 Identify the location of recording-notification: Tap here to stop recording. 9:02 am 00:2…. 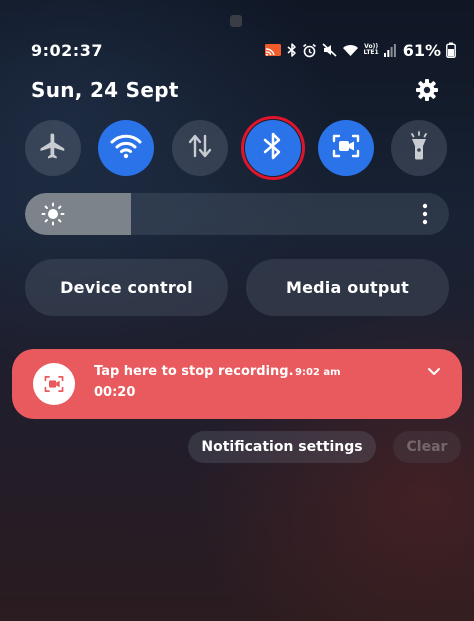
(237, 384).